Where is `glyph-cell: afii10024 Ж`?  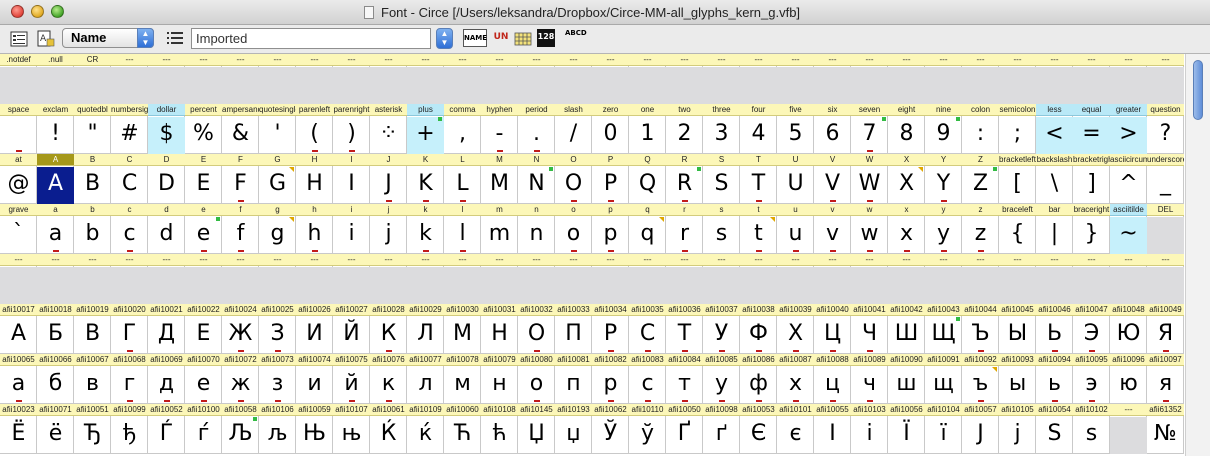 glyph-cell: afii10024 Ж is located at coordinates (240, 329).